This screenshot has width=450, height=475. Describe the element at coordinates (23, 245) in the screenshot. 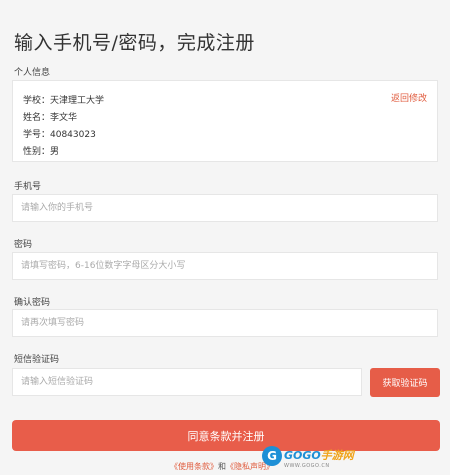

I see `password-label: 密码` at that location.